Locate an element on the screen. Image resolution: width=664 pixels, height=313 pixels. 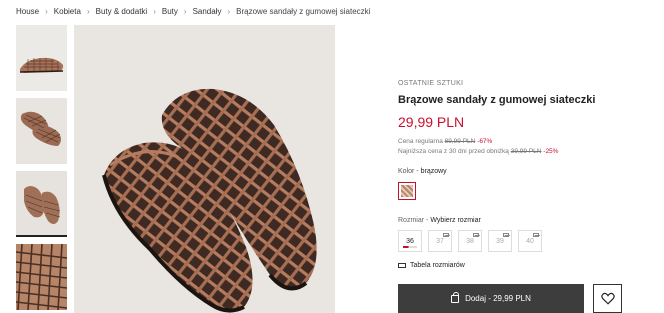
size-prompt: Wybierz rozmiar is located at coordinates (455, 220).